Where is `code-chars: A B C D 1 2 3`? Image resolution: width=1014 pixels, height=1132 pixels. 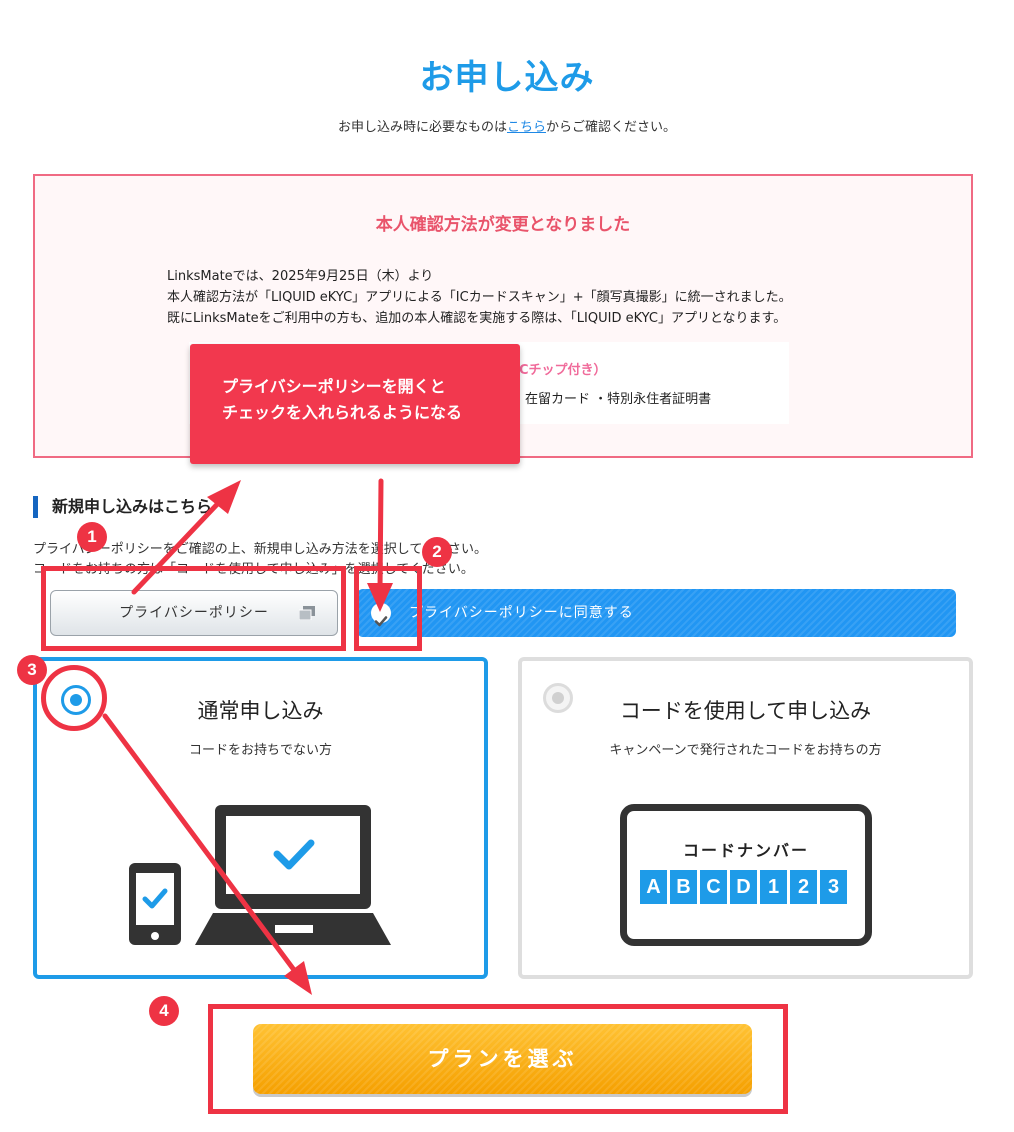 code-chars: A B C D 1 2 3 is located at coordinates (743, 887).